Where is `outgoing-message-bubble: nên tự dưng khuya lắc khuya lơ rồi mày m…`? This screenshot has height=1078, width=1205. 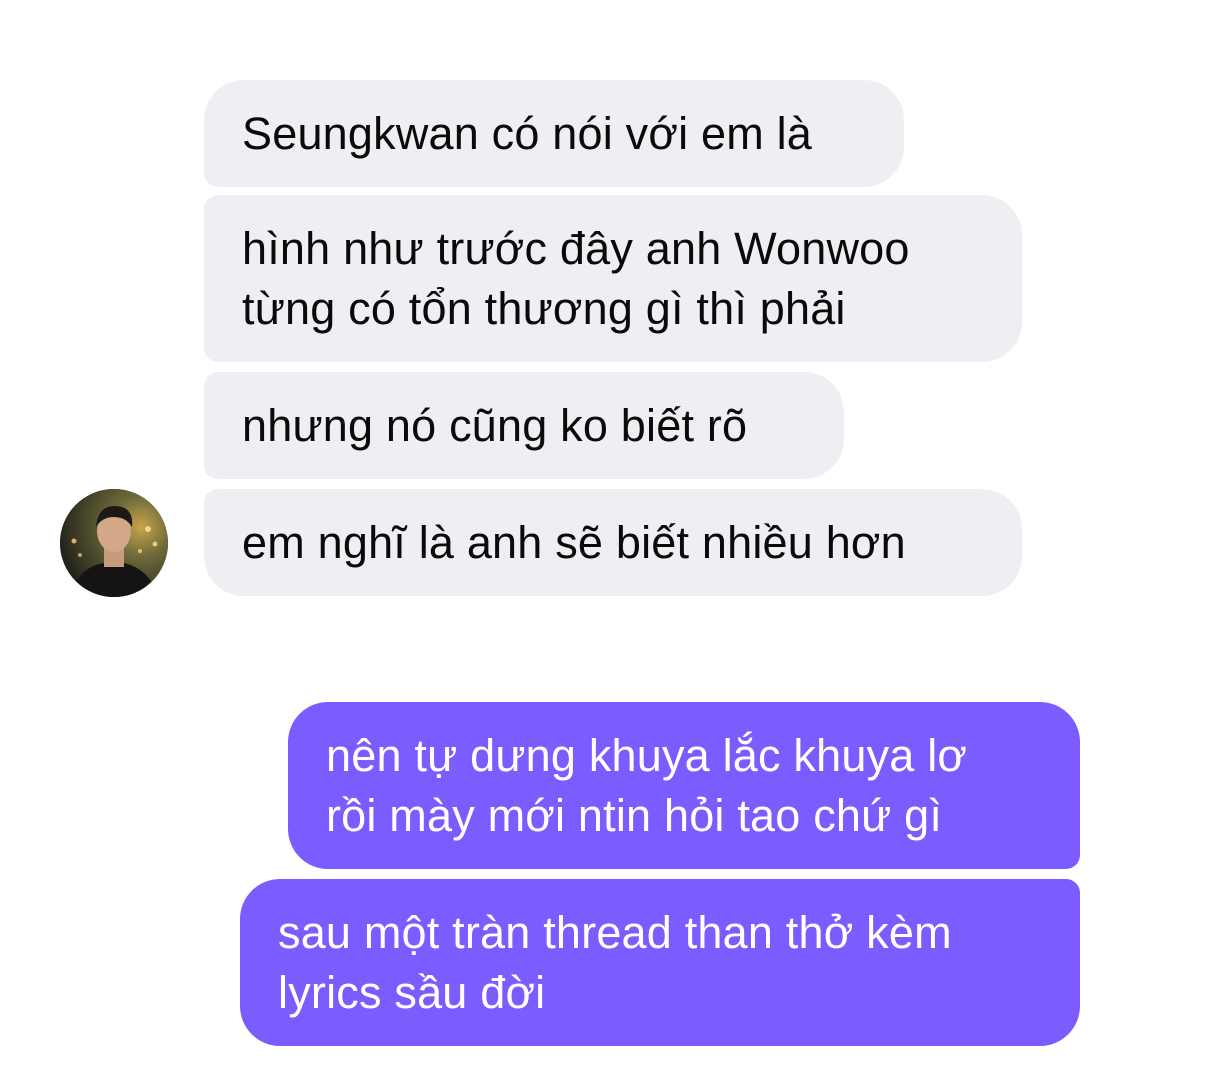
outgoing-message-bubble: nên tự dưng khuya lắc khuya lơ rồi mày m… is located at coordinates (684, 785).